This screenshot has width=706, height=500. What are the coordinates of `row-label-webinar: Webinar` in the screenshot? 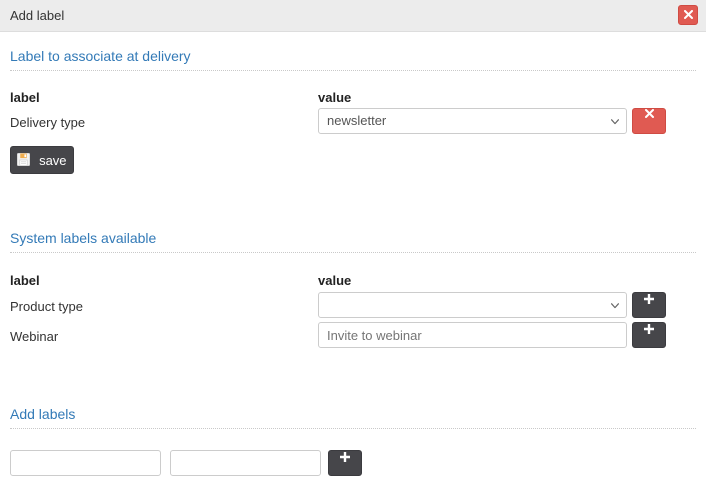 It's located at (34, 336).